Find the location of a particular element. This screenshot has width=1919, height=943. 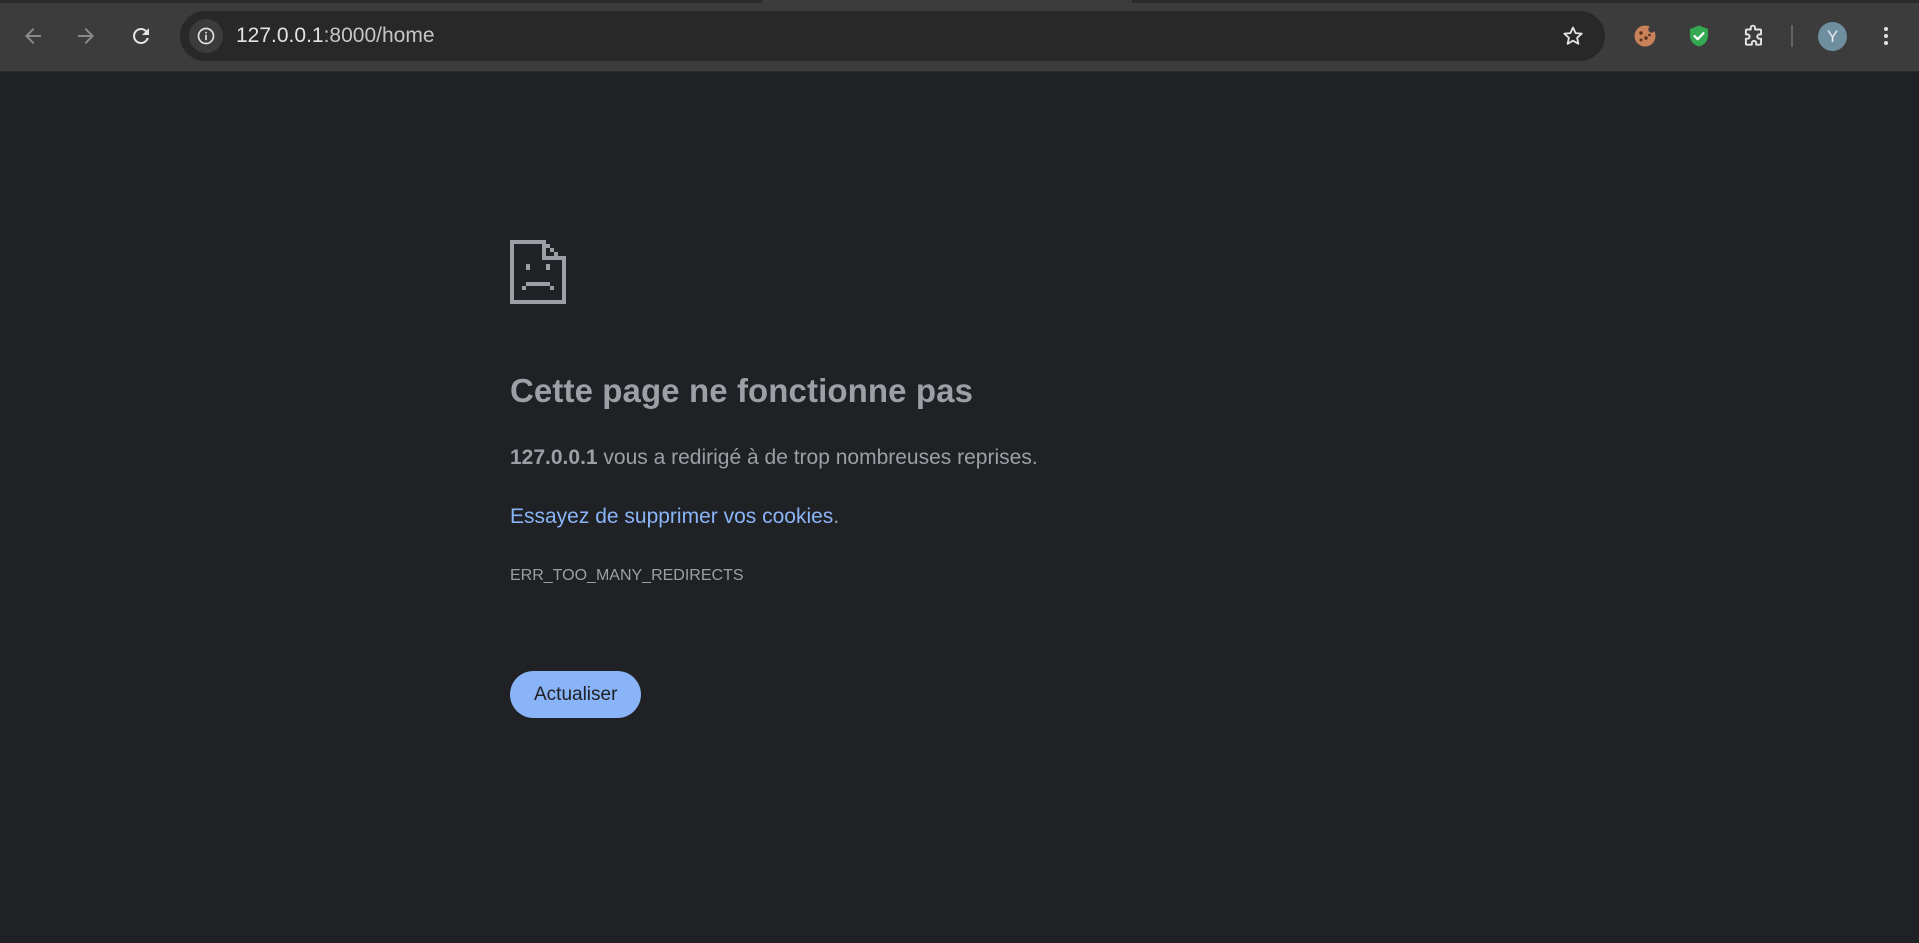

toolbar-divider is located at coordinates (1792, 36).